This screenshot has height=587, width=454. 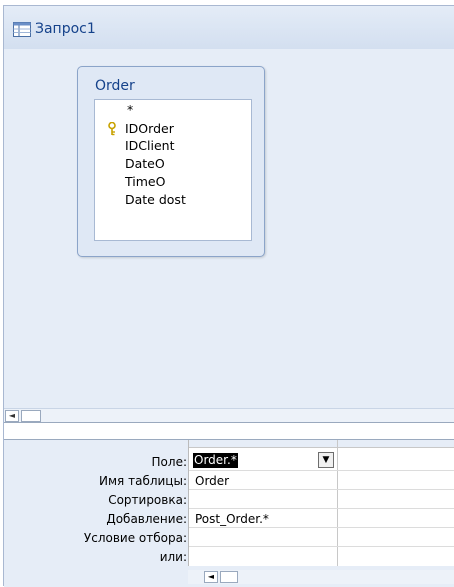 I want to click on query-tab: Запрос1, so click(x=229, y=28).